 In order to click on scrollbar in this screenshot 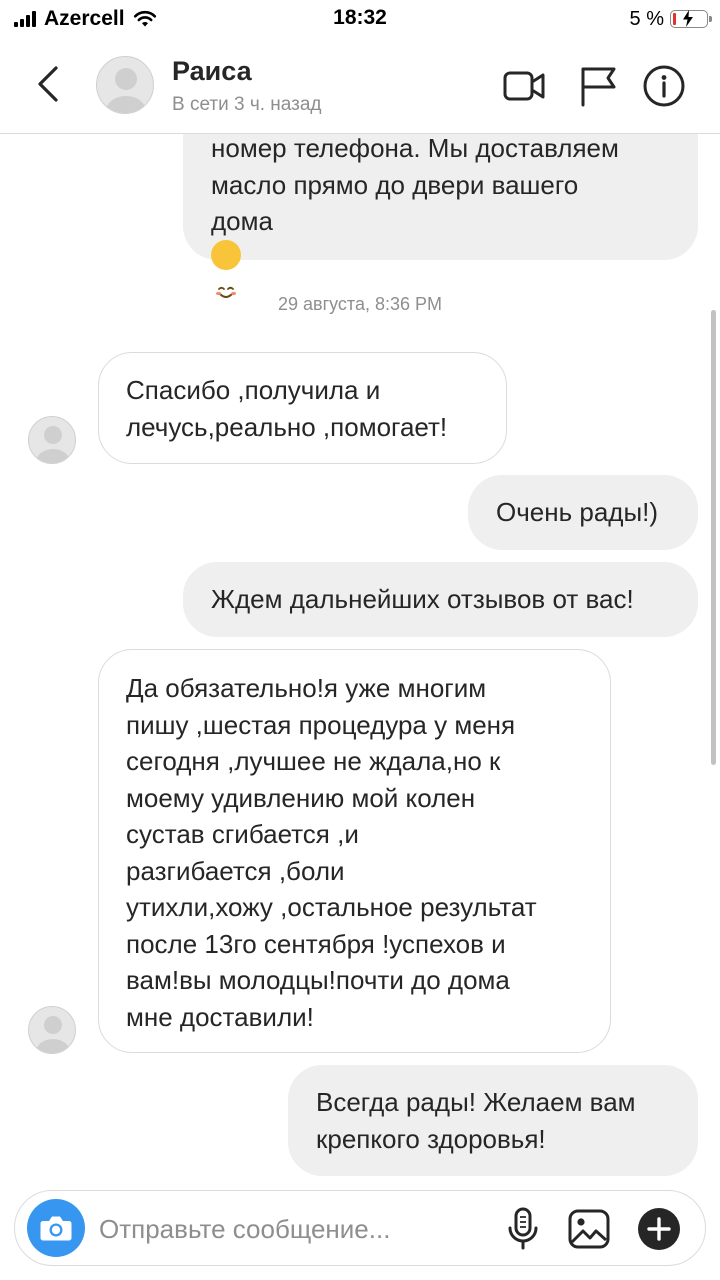, I will do `click(713, 537)`.